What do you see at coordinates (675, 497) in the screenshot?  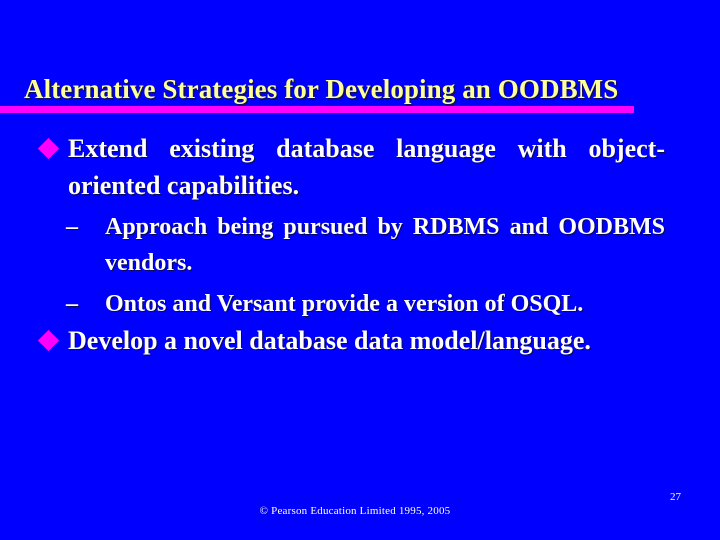 I see `page-number: 27` at bounding box center [675, 497].